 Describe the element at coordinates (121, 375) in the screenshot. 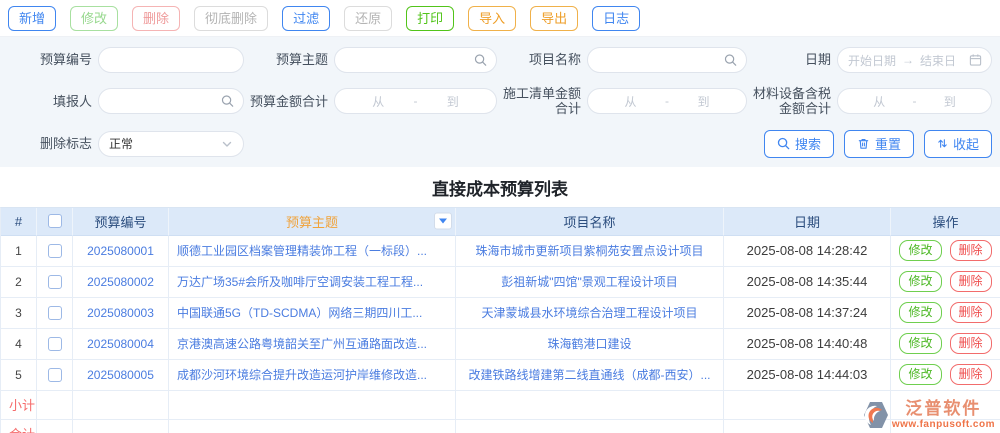

I see `budget-no-link: 2025080005` at that location.